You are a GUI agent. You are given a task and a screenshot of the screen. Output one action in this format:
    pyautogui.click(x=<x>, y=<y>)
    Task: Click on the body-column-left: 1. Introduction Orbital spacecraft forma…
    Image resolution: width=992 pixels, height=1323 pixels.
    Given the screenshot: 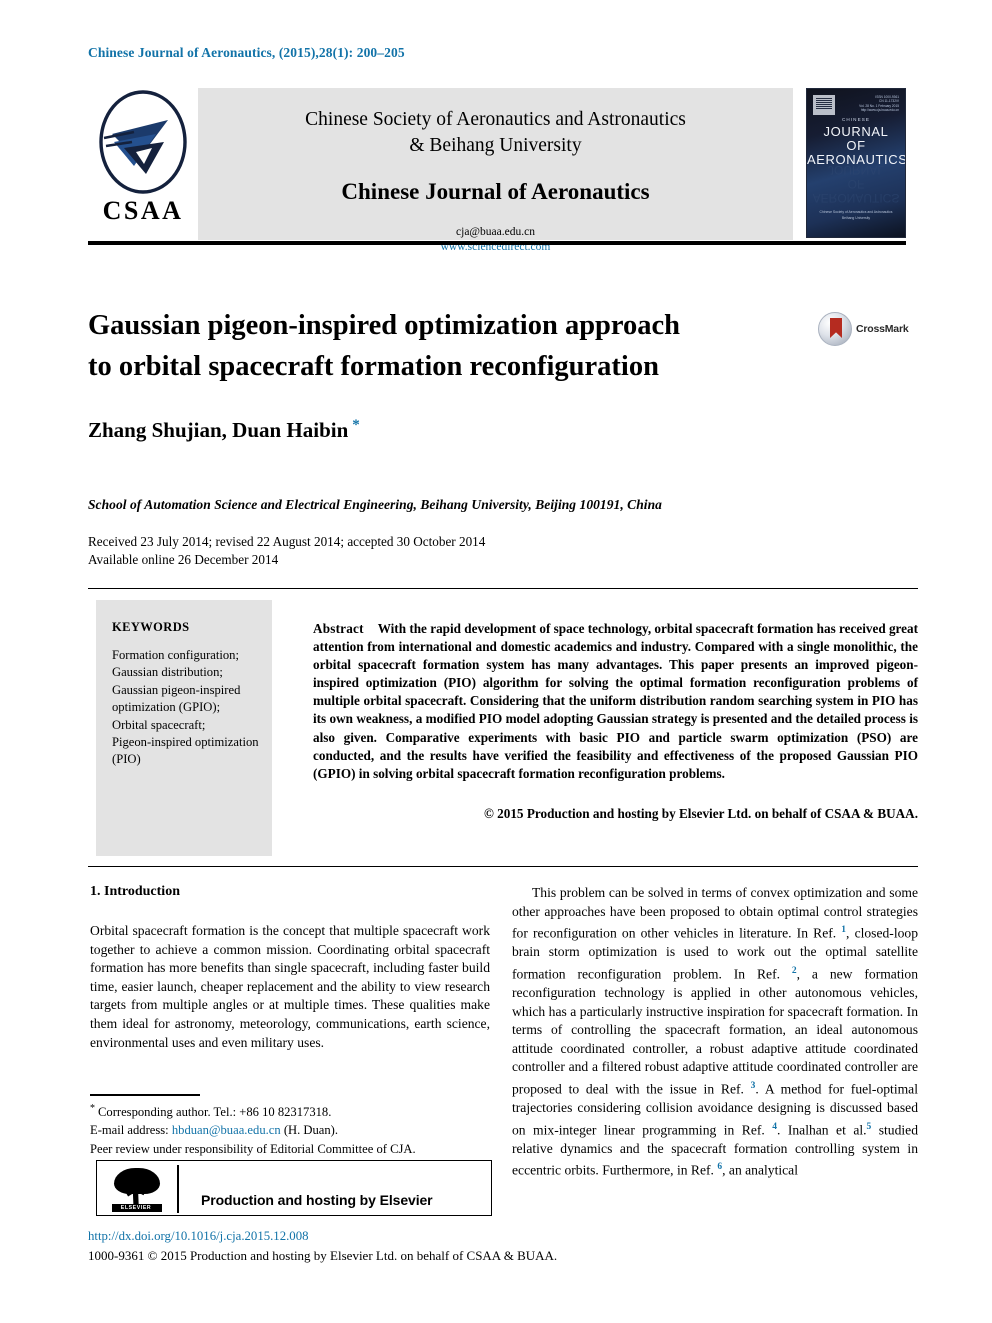 What is the action you would take?
    pyautogui.click(x=290, y=968)
    